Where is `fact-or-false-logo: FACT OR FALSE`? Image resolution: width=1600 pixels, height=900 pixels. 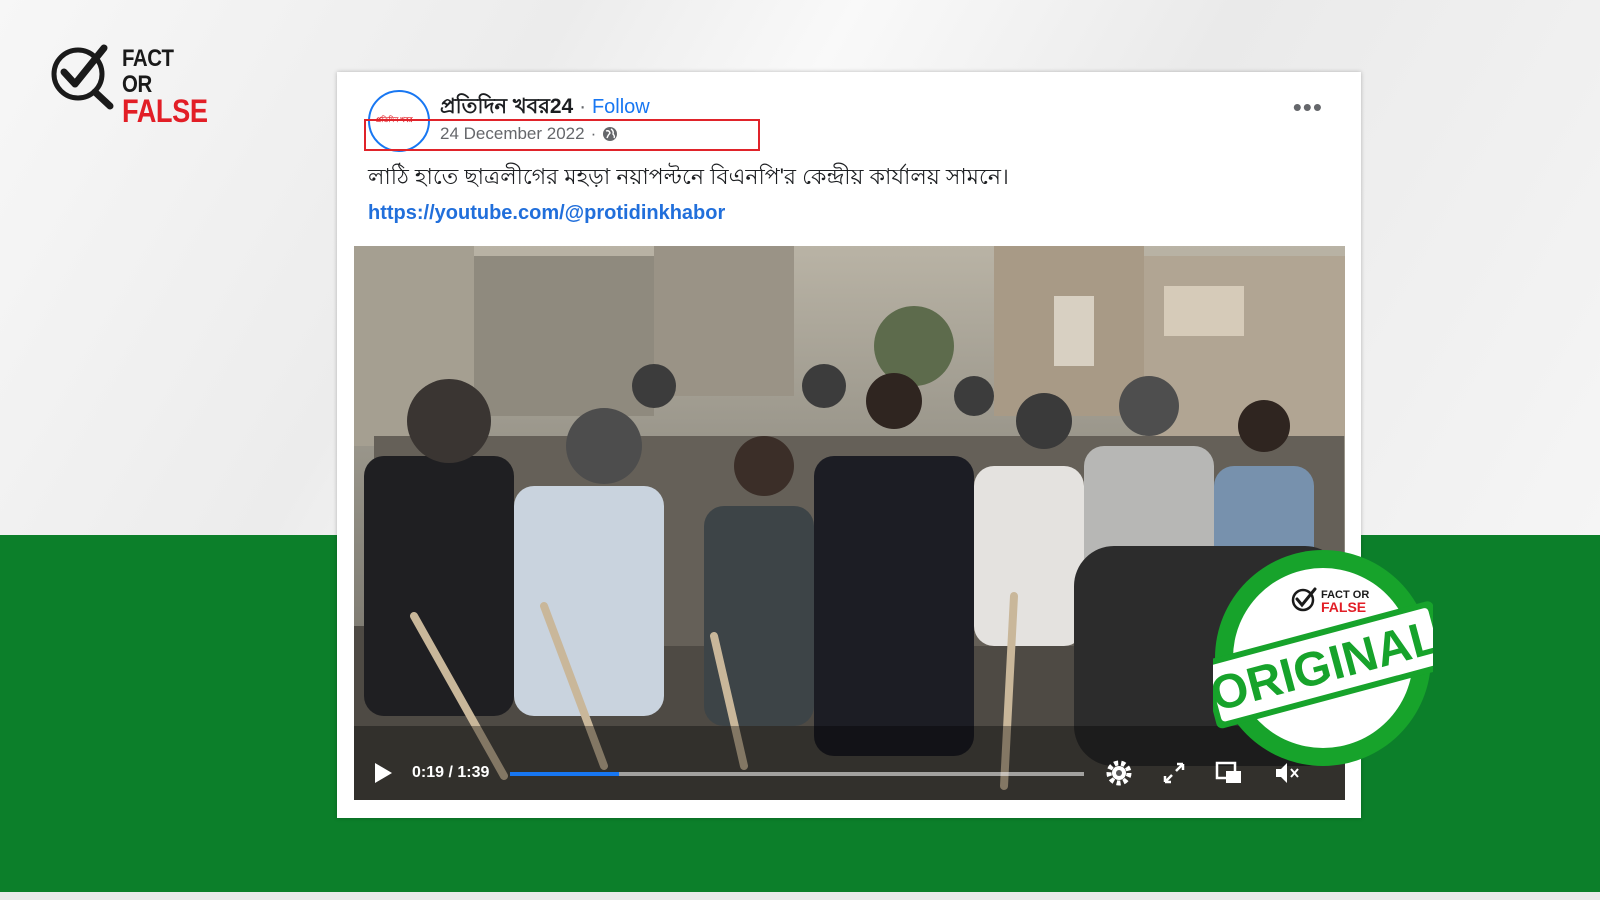 fact-or-false-logo: FACT OR FALSE is located at coordinates (128, 83).